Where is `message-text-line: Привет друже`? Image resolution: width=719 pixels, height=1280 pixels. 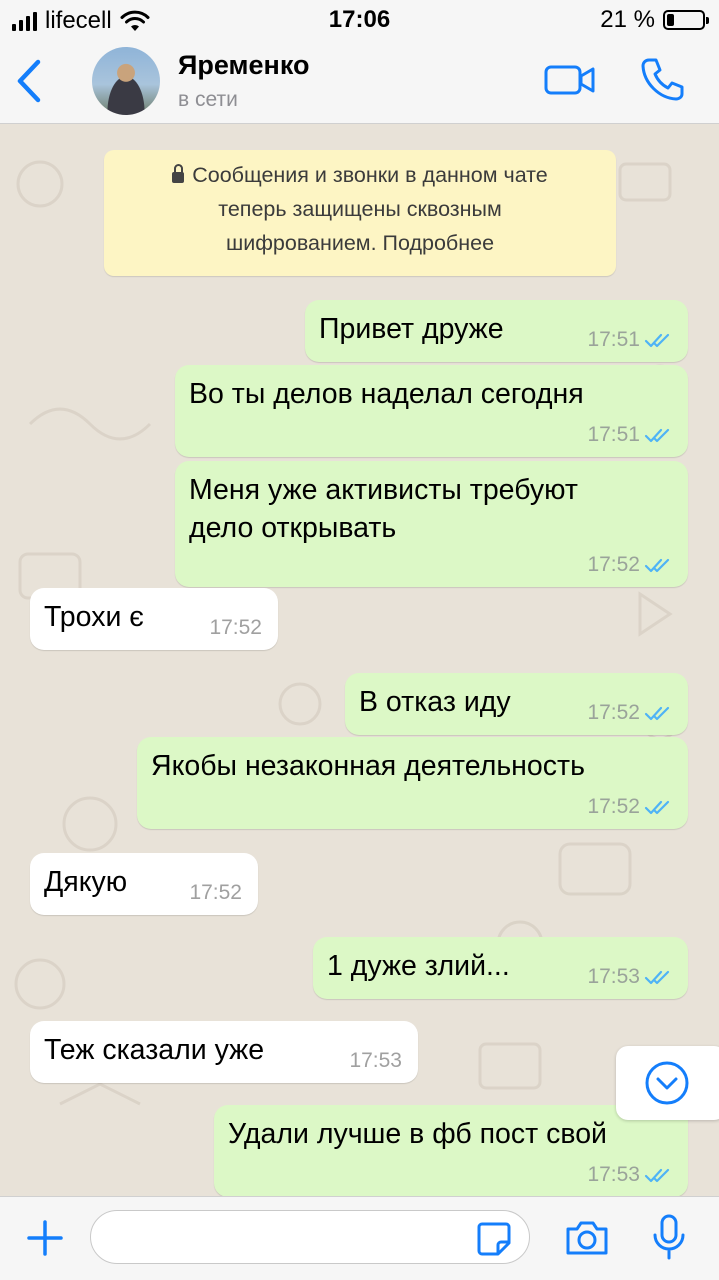
message-text-line: Привет друже is located at coordinates (411, 329).